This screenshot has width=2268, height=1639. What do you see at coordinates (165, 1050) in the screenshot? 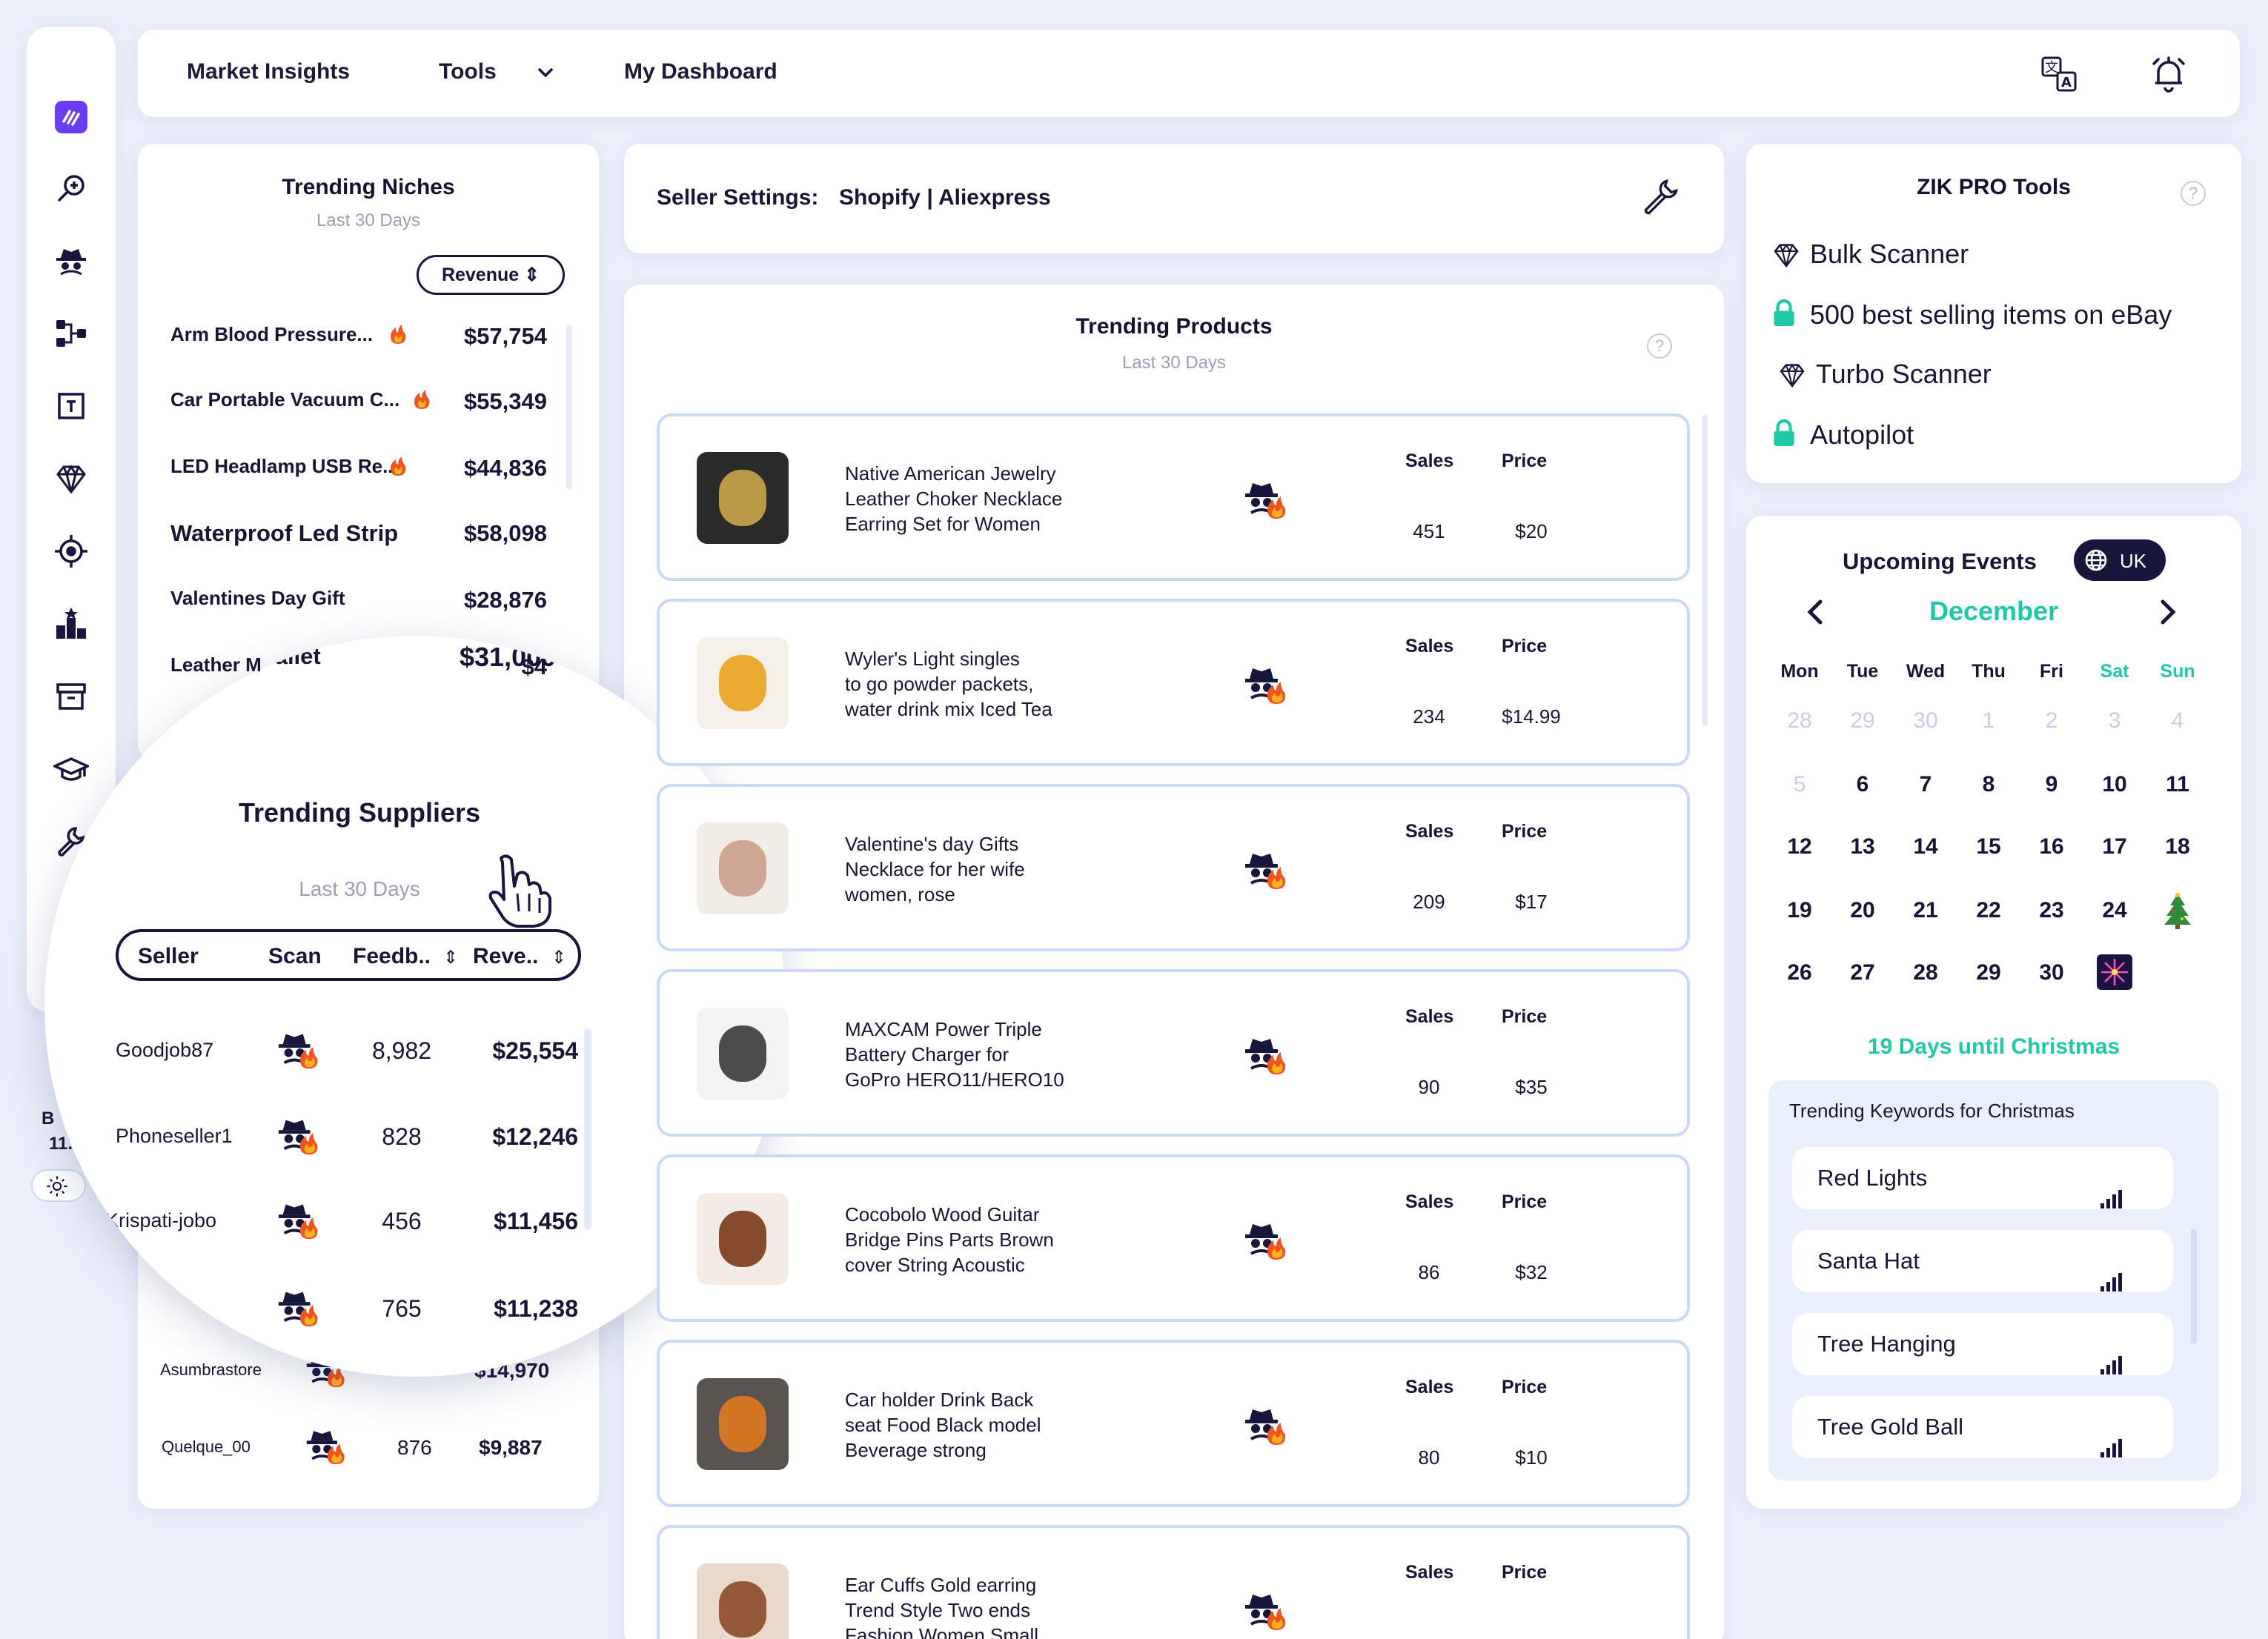
I see `supplier-seller: Goodjob87` at bounding box center [165, 1050].